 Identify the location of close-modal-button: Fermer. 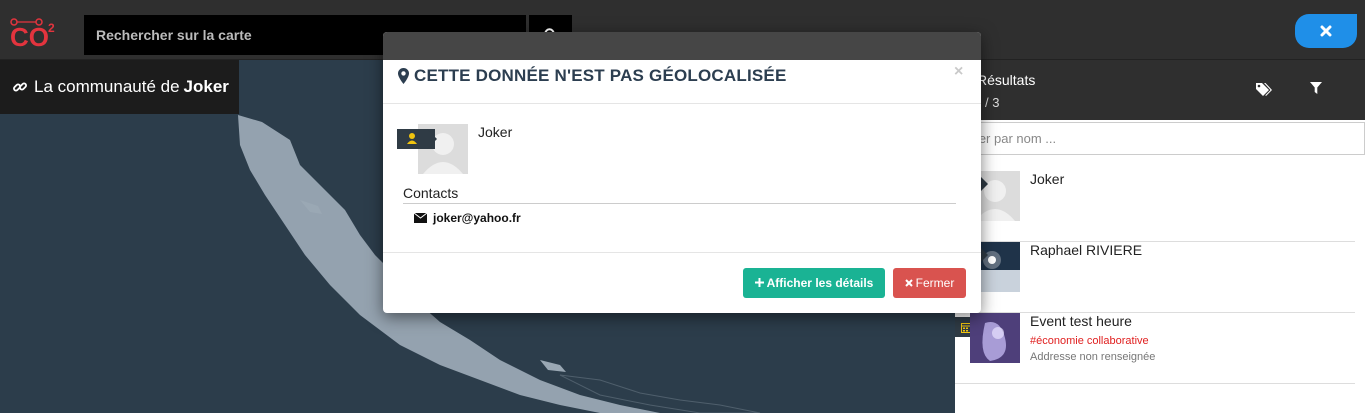
(929, 283).